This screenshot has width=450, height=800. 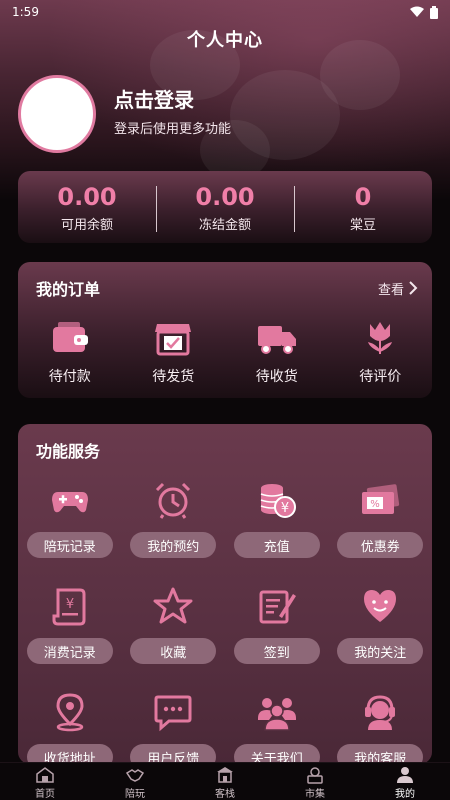 What do you see at coordinates (69, 651) in the screenshot?
I see `service-label: 消费记录` at bounding box center [69, 651].